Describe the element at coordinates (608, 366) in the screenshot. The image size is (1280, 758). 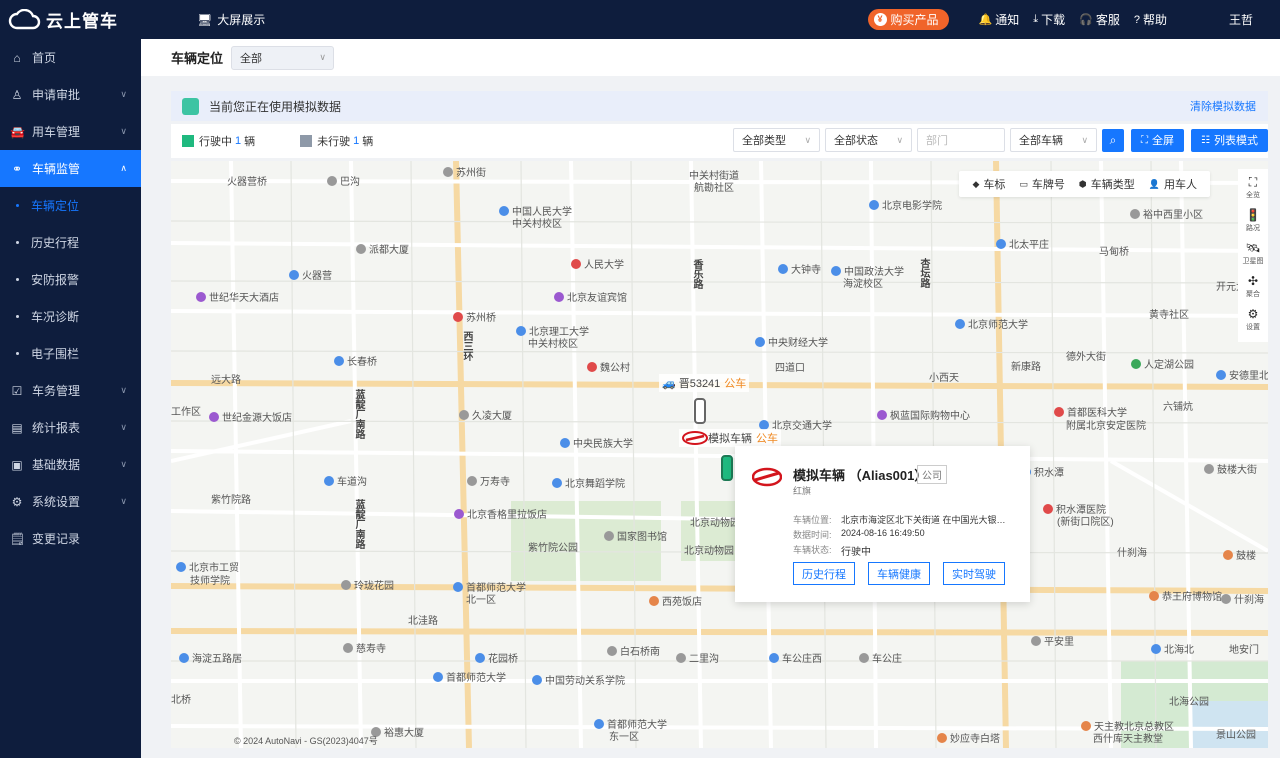
I see `map-place-label: 魏公村` at that location.